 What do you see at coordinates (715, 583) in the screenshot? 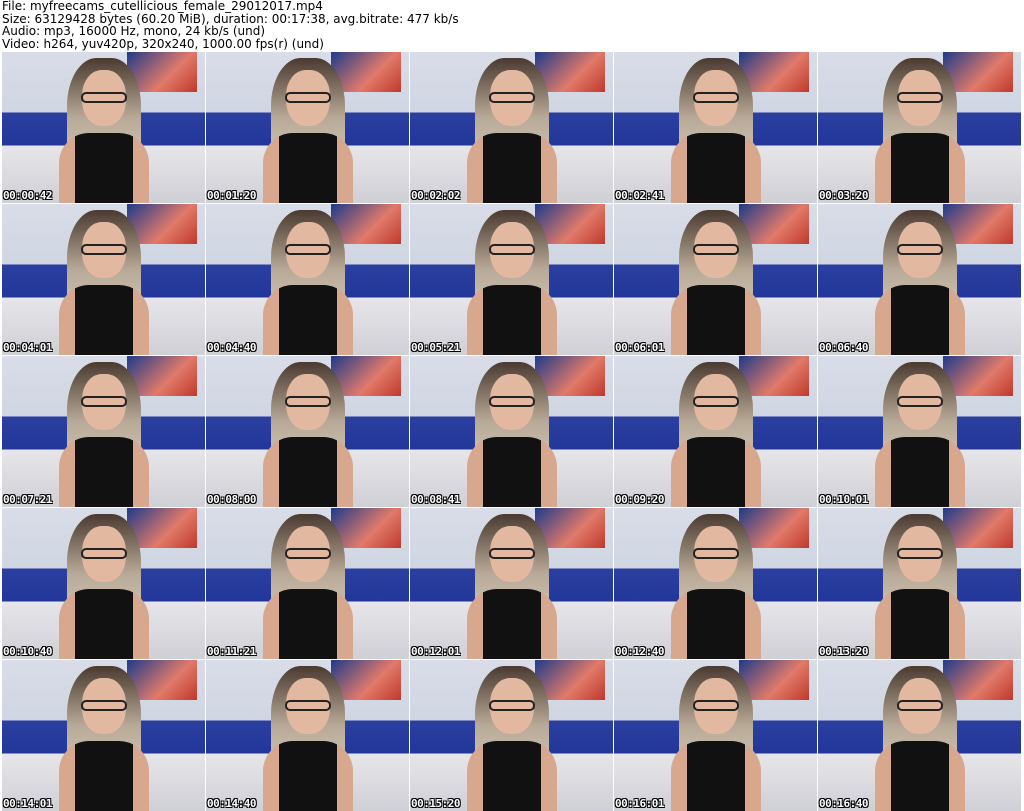
I see `video-thumbnail: 00:12:40` at bounding box center [715, 583].